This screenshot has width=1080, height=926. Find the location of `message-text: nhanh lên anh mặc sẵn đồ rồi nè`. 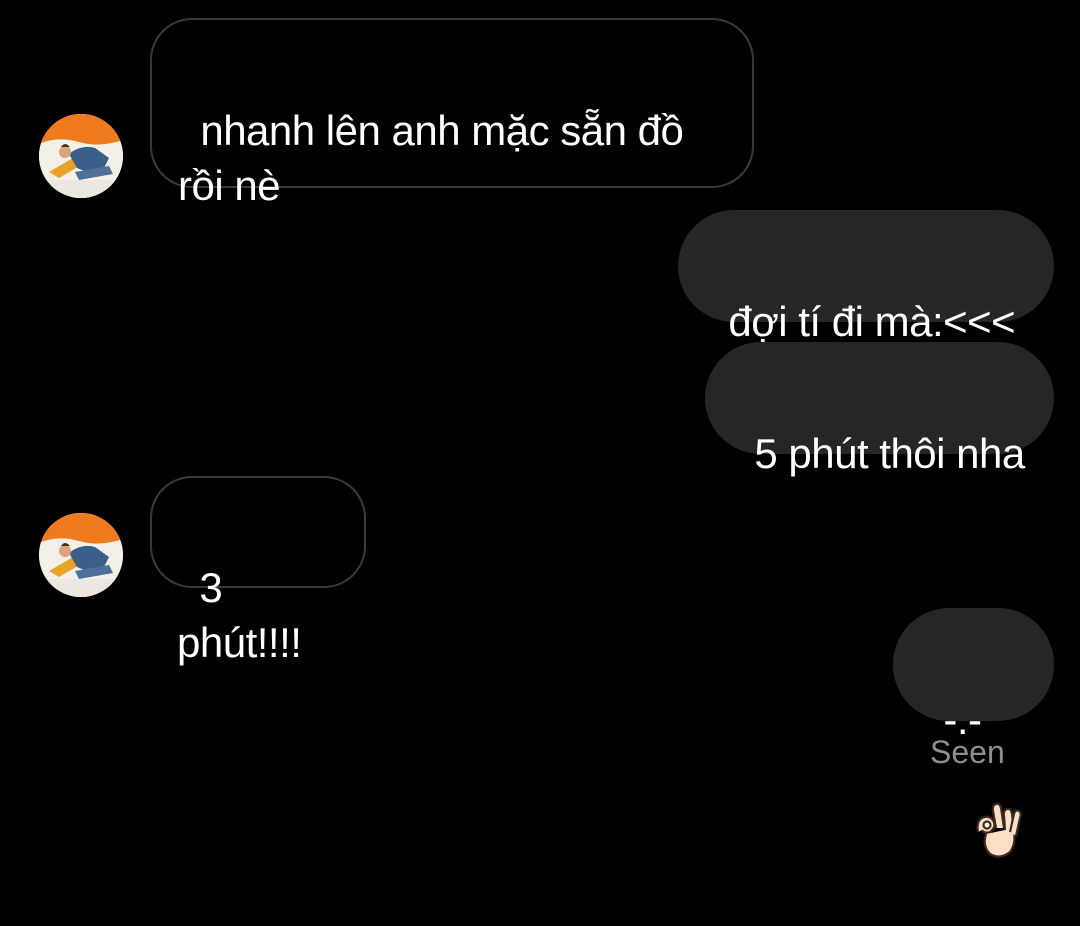

message-text: nhanh lên anh mặc sẵn đồ rồi nè is located at coordinates (431, 158).